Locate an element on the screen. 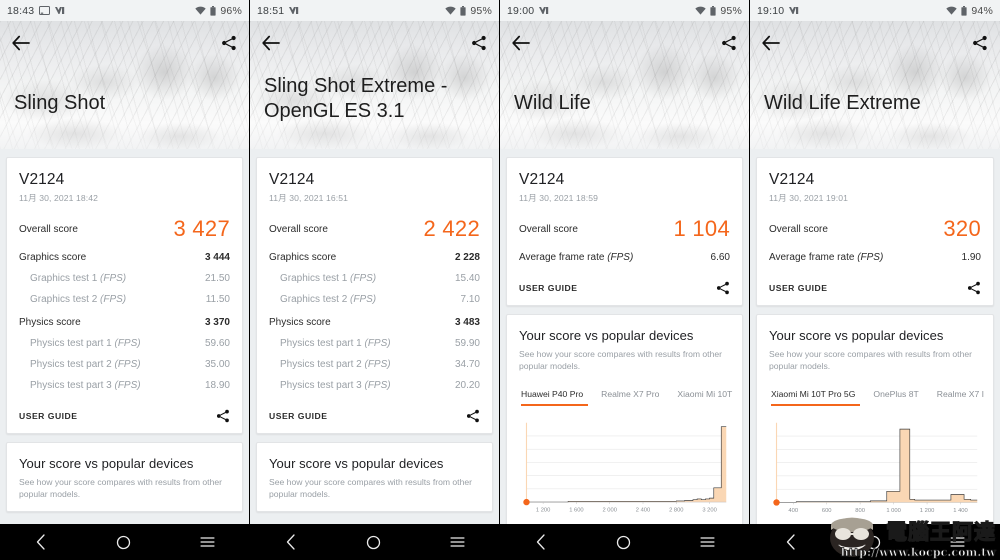 The width and height of the screenshot is (1000, 560). score-row: Average frame rate (FPS) 1.90 is located at coordinates (875, 257).